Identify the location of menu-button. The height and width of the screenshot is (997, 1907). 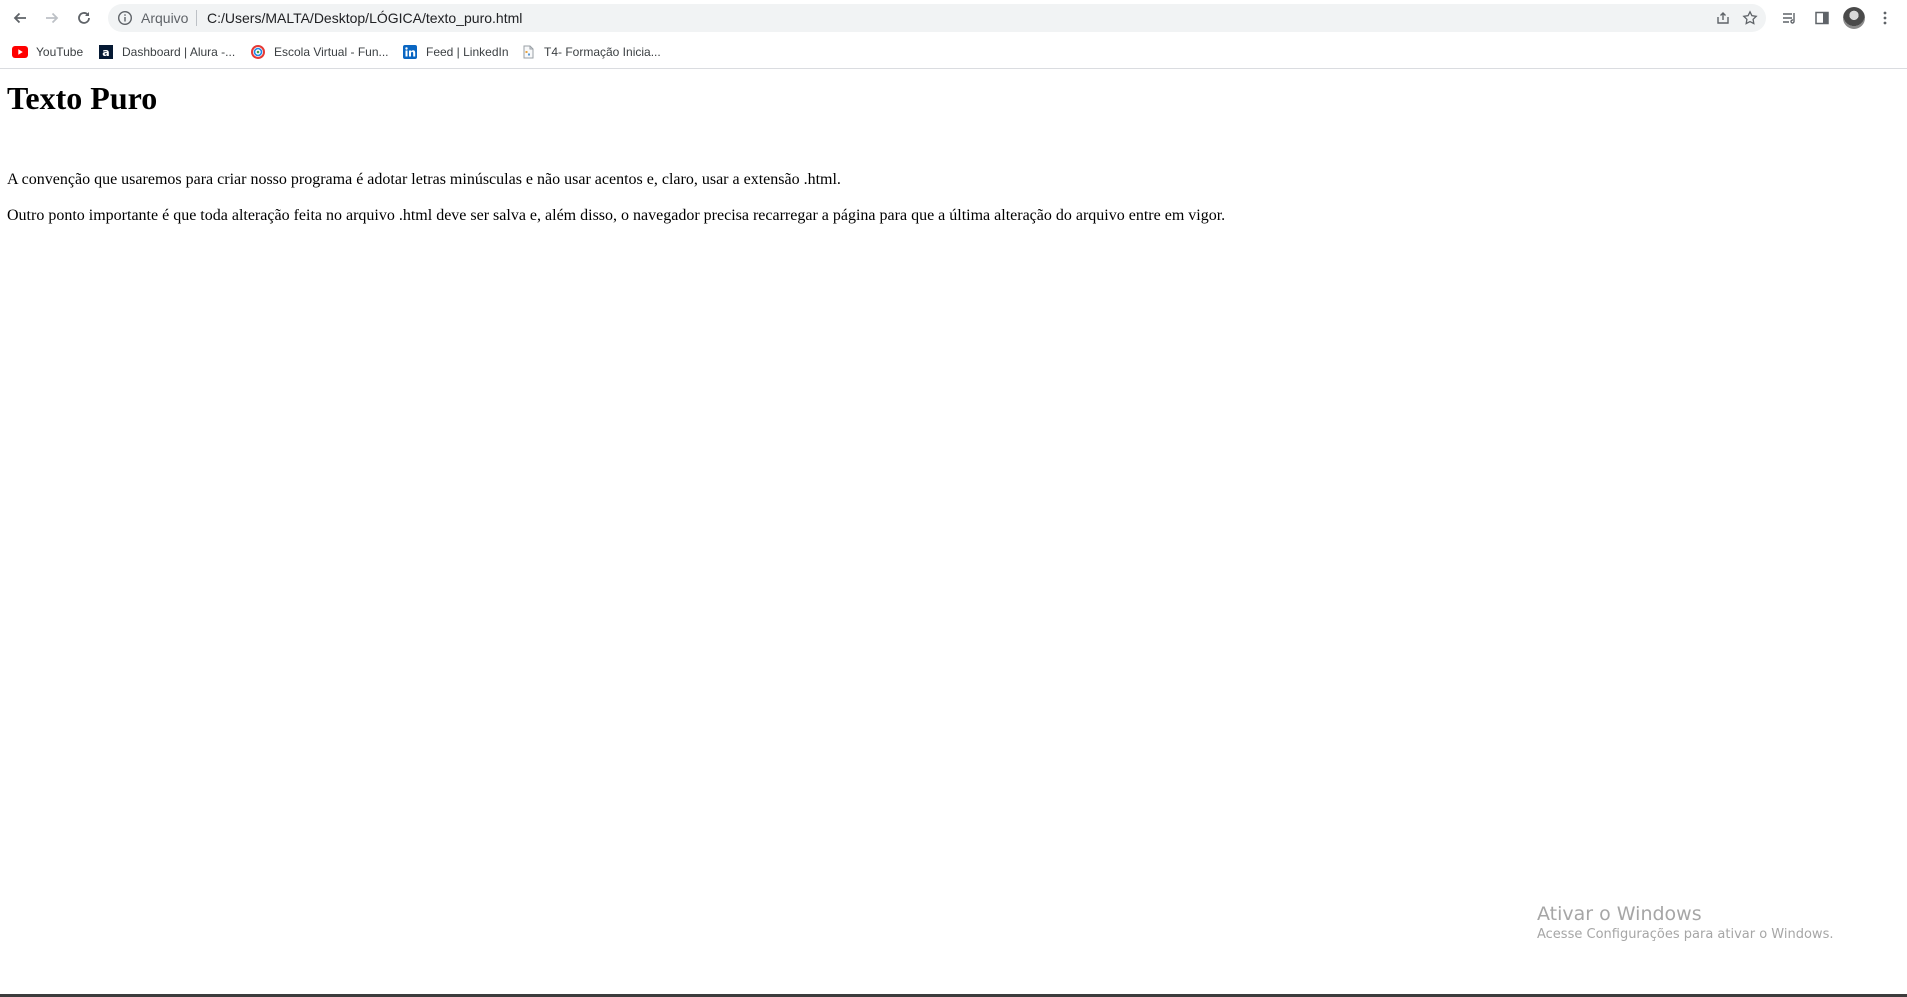
(1885, 18).